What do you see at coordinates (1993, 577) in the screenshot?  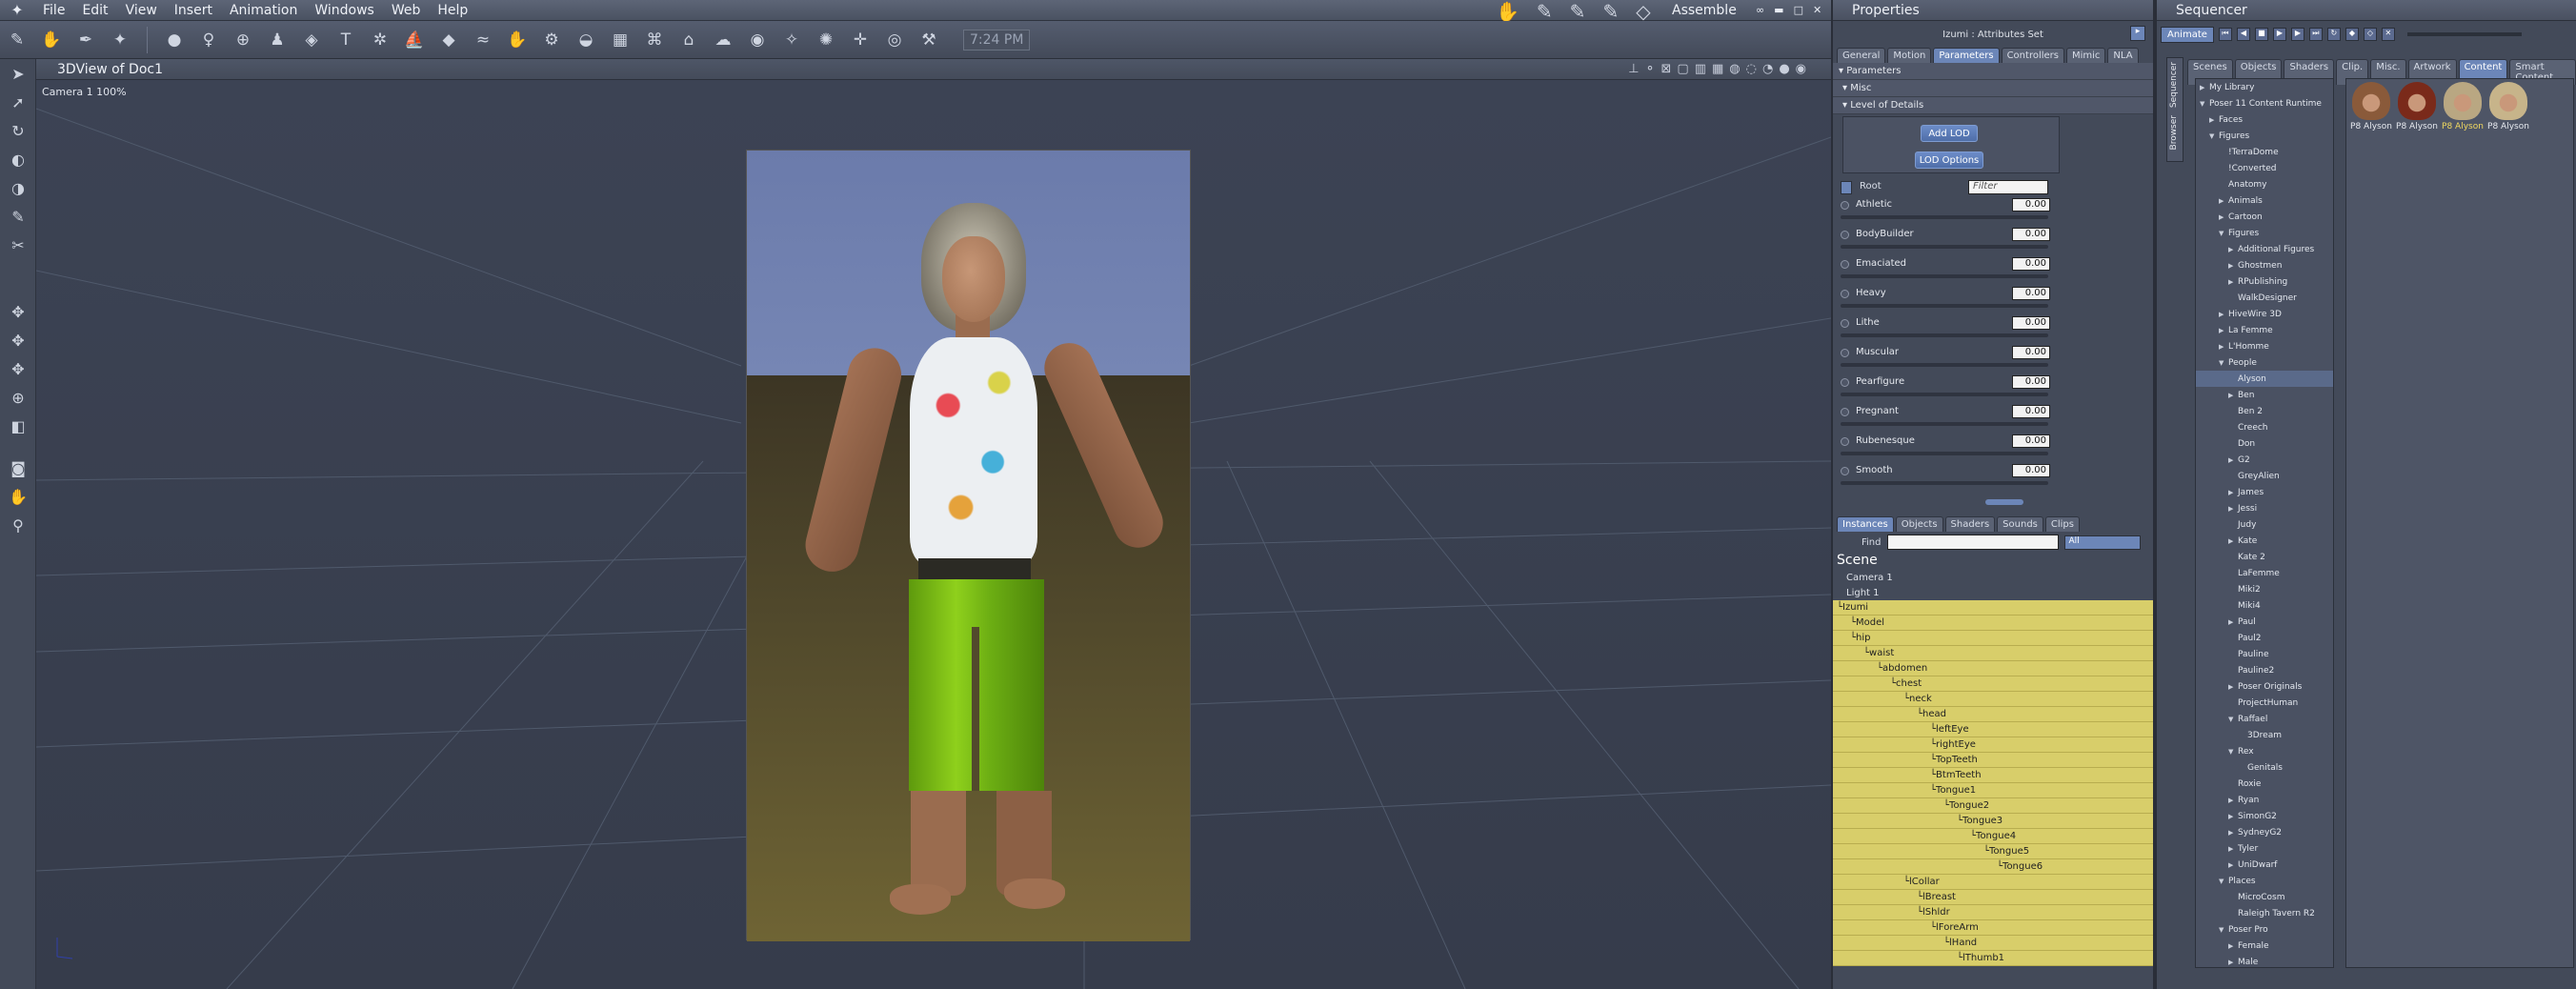 I see `tree-item-camera: Camera 1` at bounding box center [1993, 577].